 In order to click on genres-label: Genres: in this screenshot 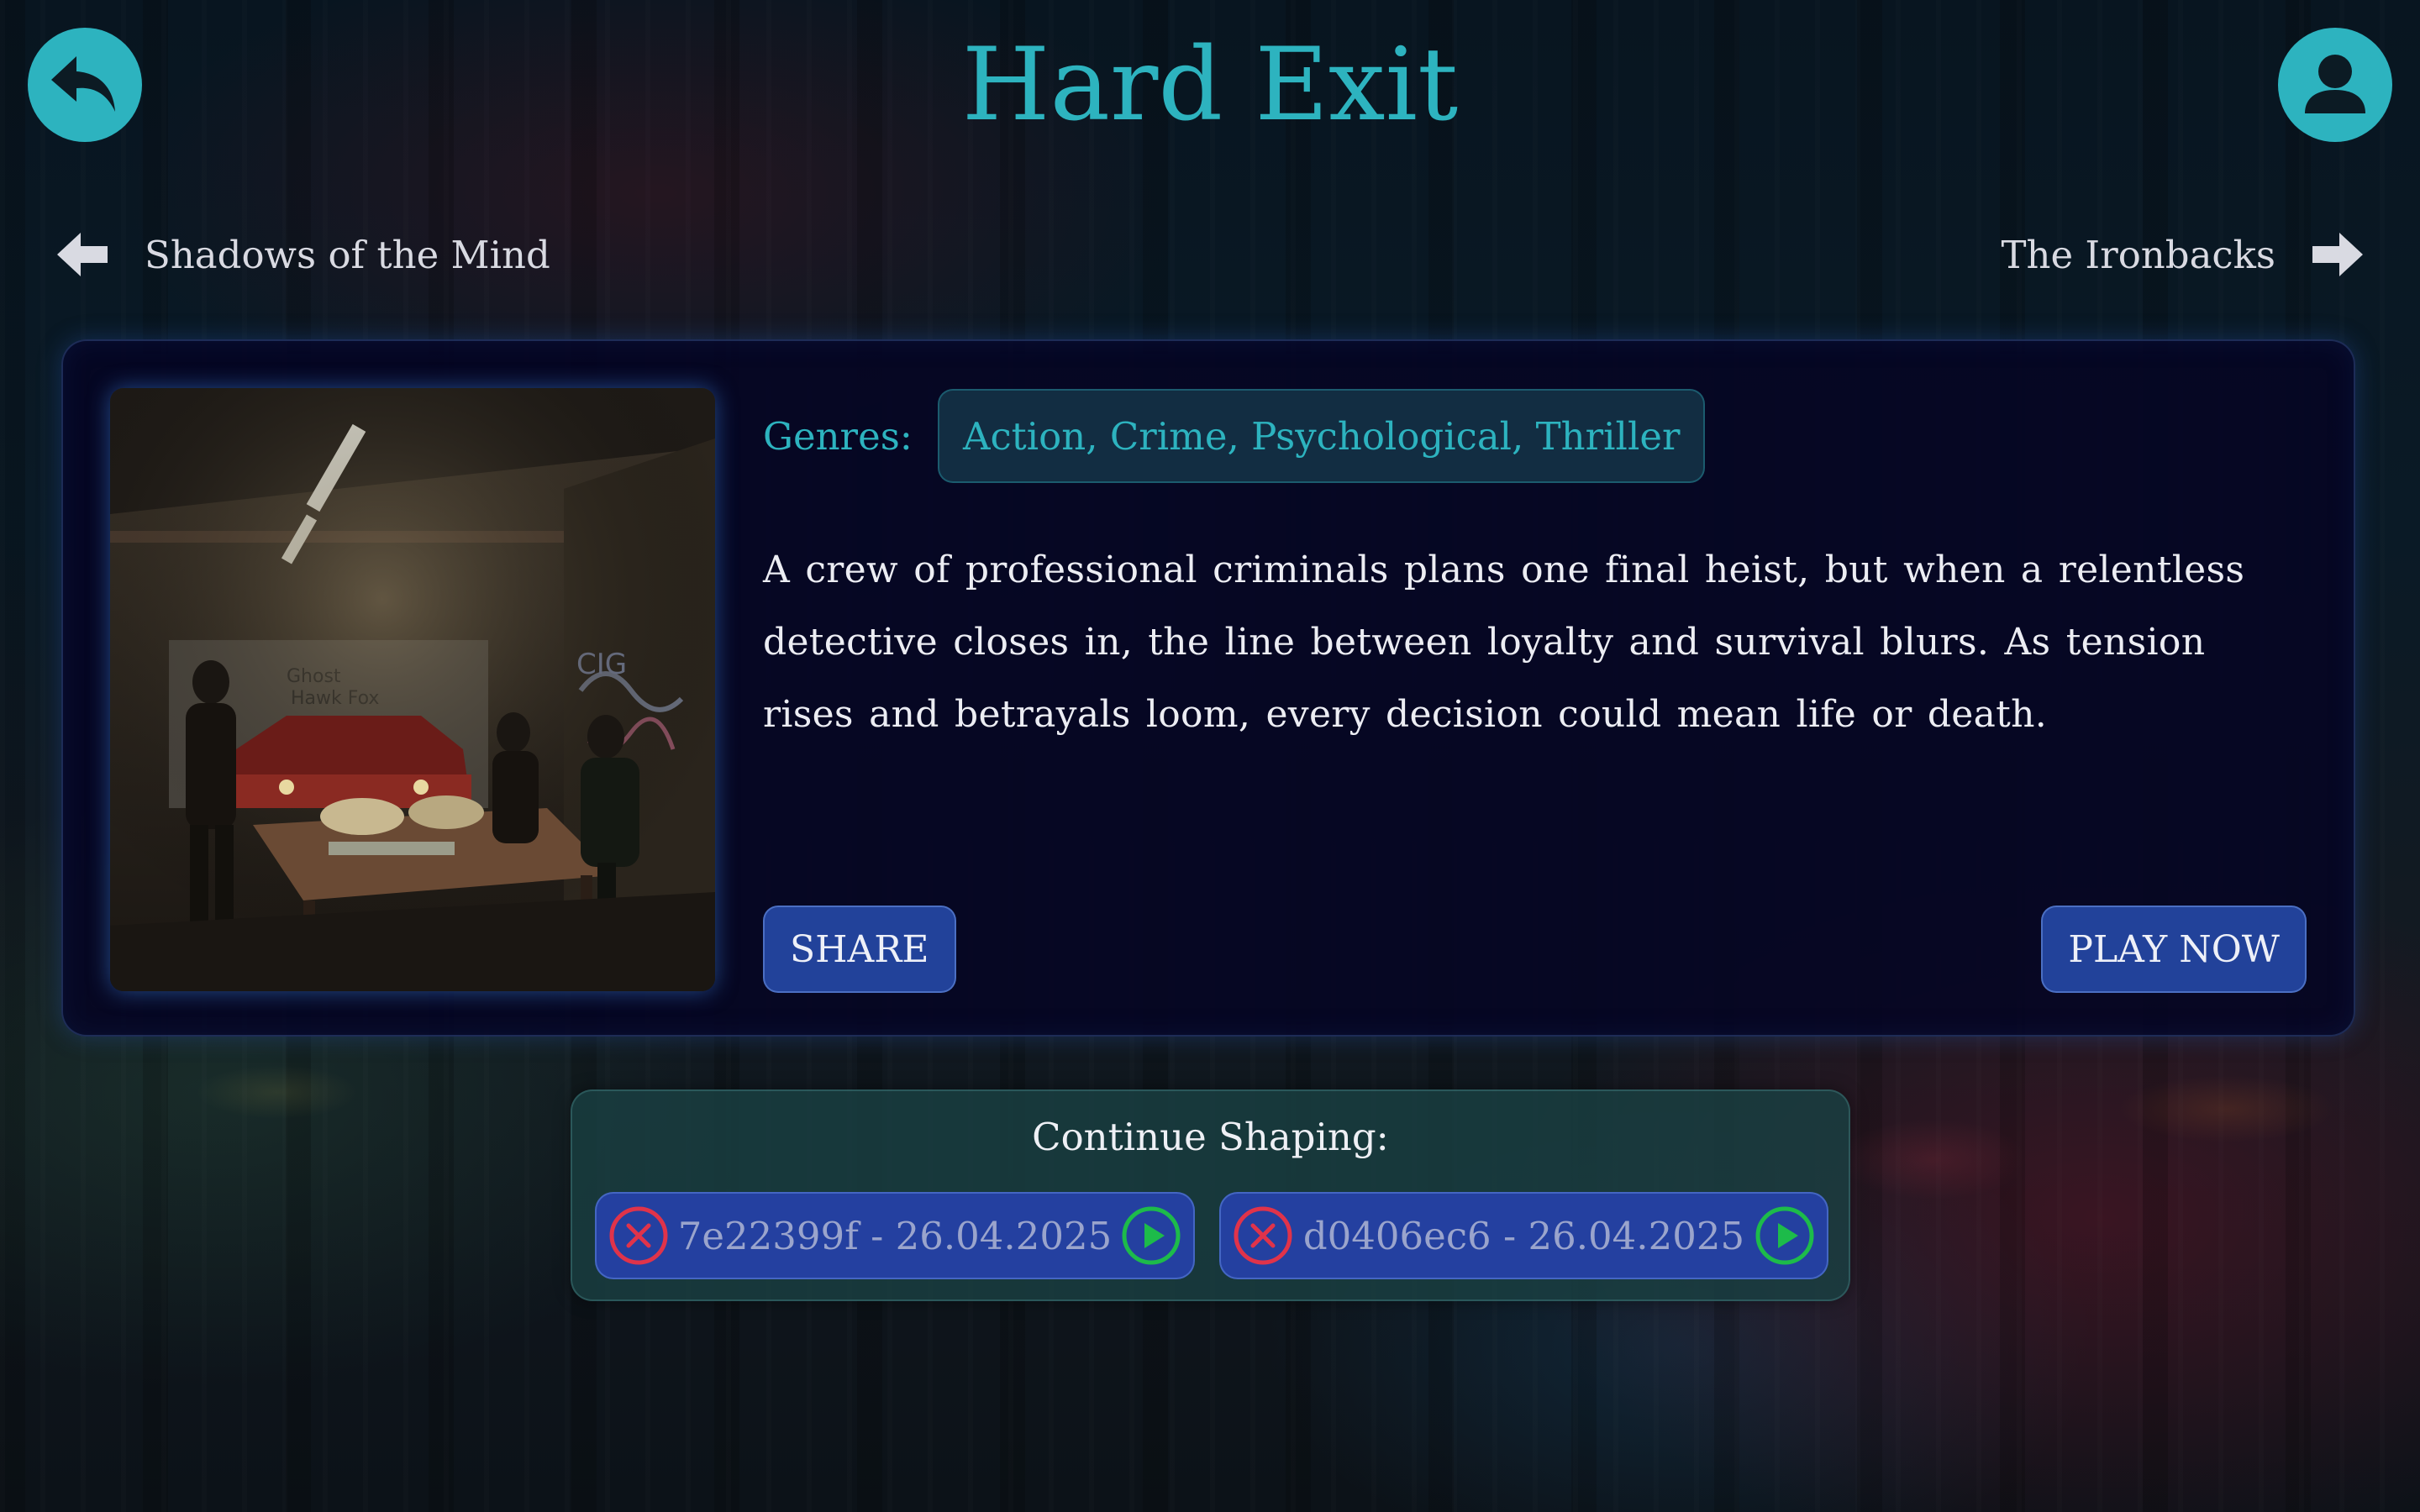, I will do `click(838, 436)`.